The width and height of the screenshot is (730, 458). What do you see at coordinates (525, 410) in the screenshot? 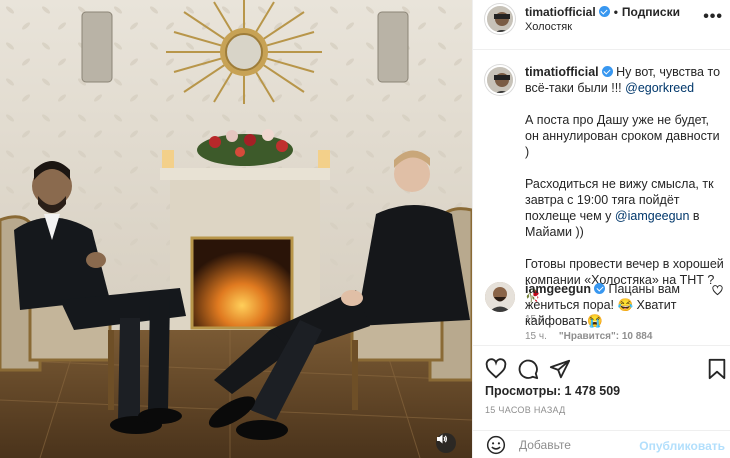
I see `post-age: 15 ЧАСОВ НАЗАД` at bounding box center [525, 410].